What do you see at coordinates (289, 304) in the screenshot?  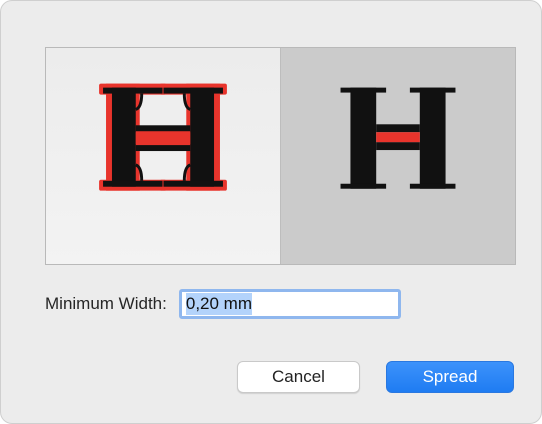 I see `minimum-width-input: 0,20 mm` at bounding box center [289, 304].